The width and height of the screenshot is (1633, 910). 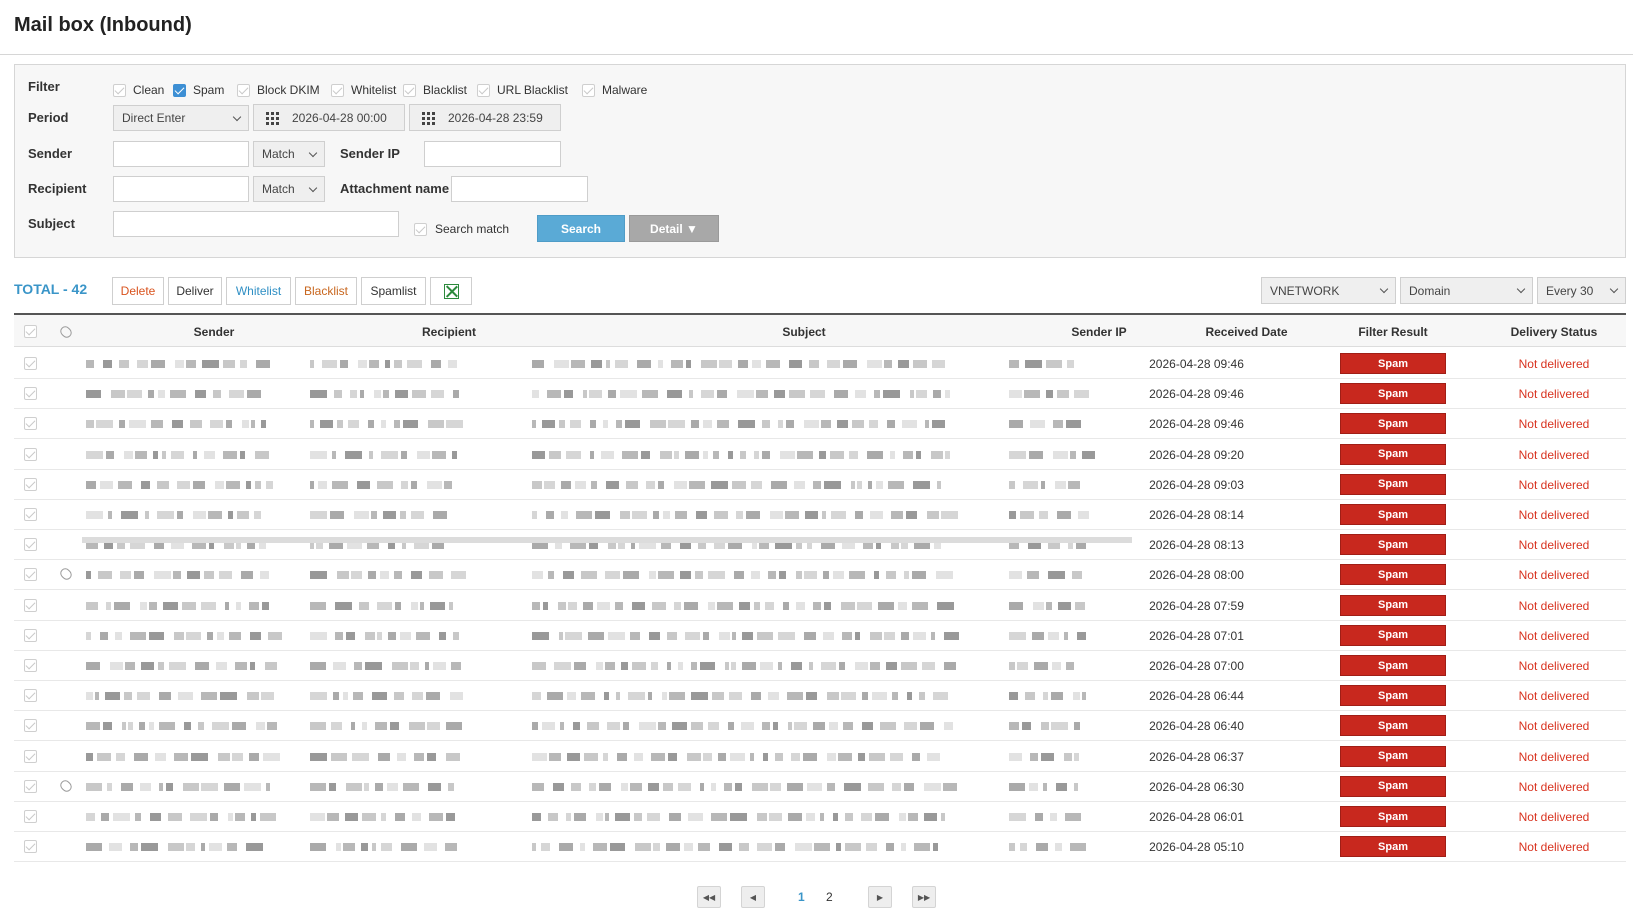 I want to click on organization-select: VNETWORK, so click(x=1328, y=290).